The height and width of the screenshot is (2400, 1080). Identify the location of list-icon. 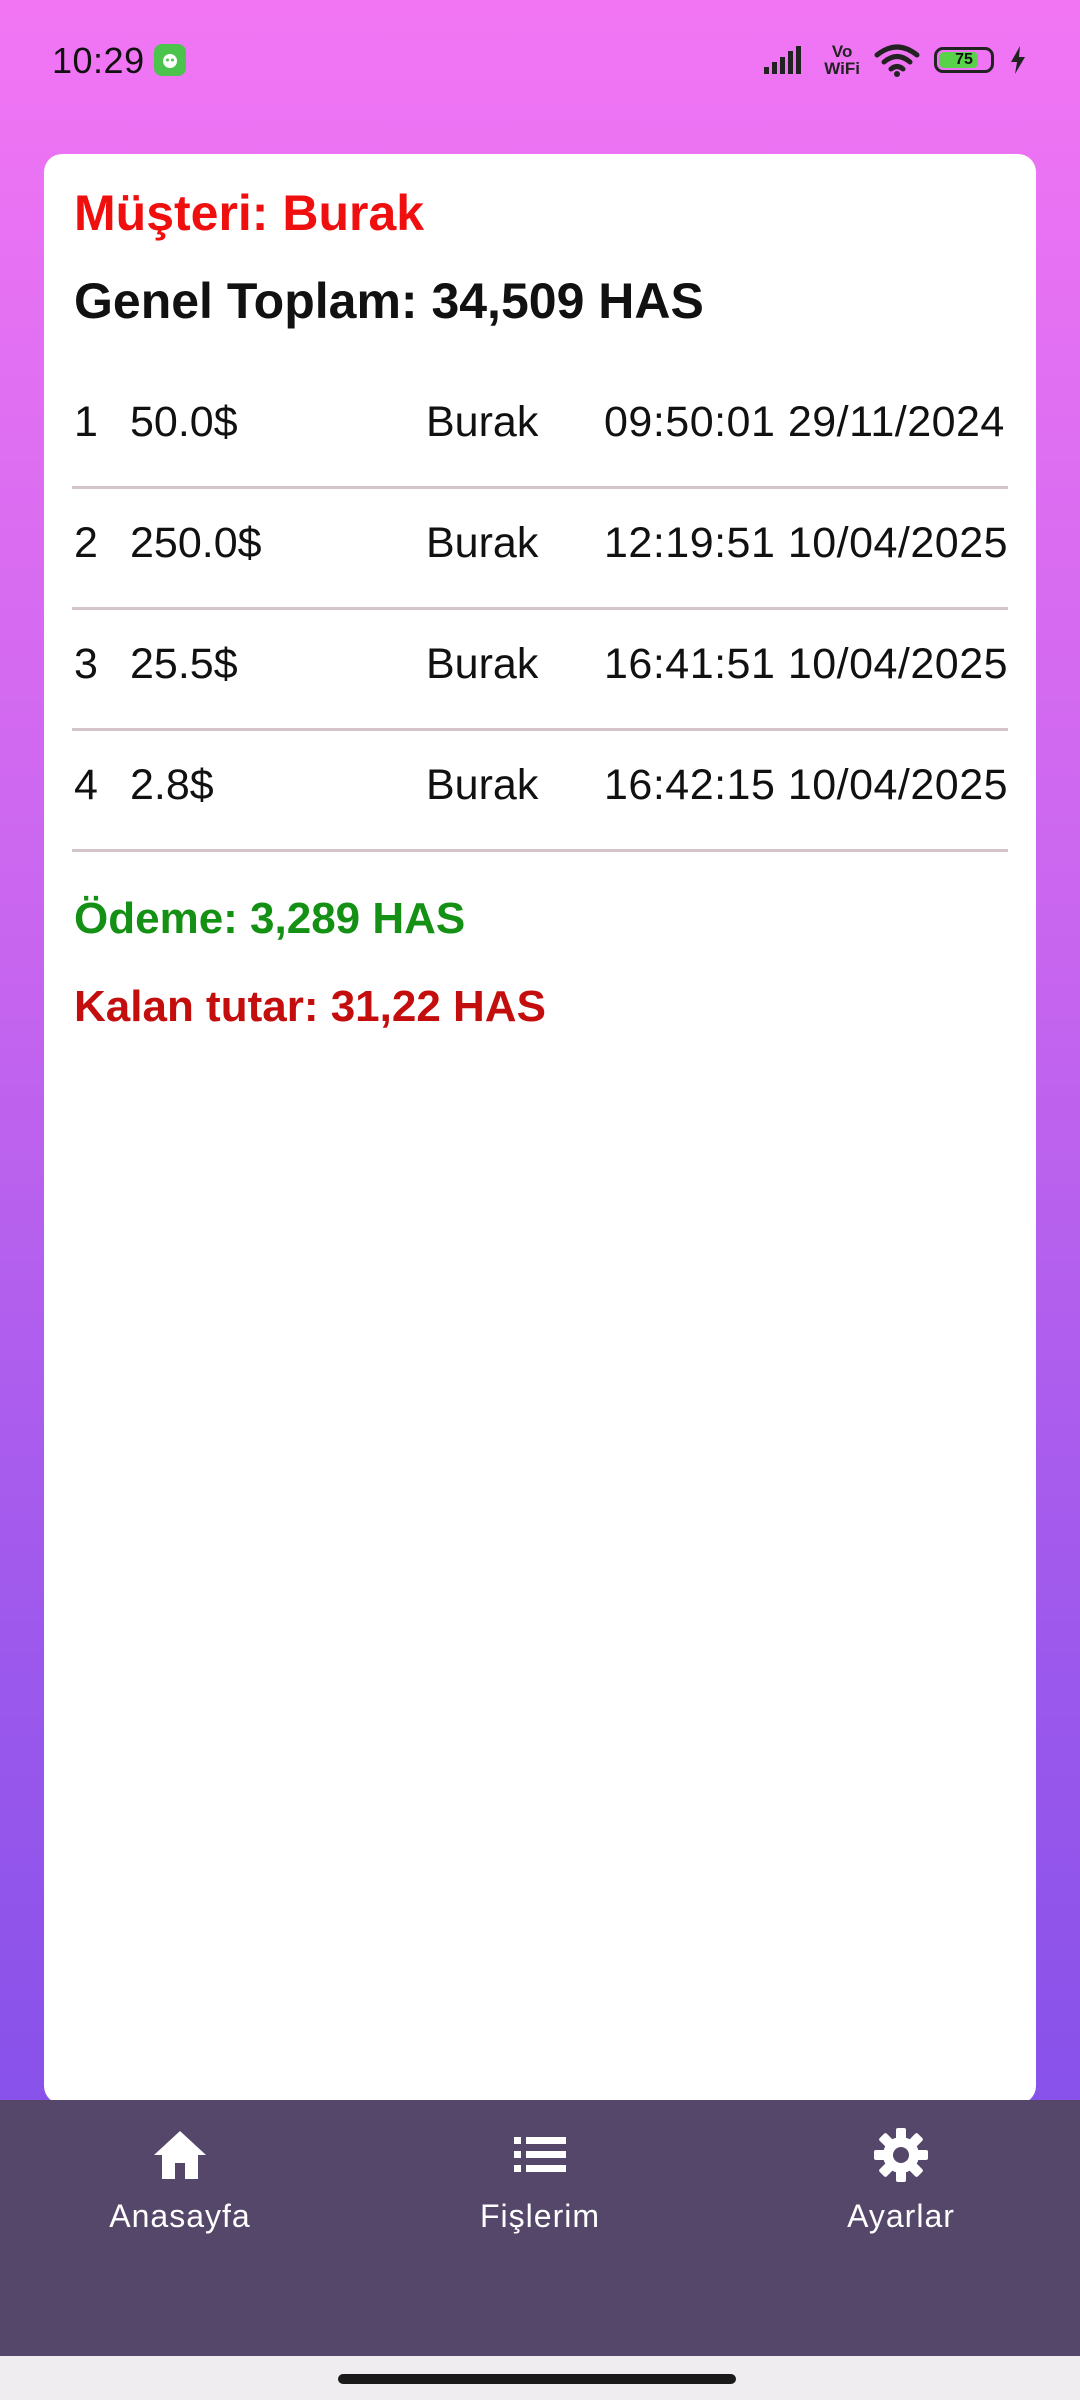
(540, 2155).